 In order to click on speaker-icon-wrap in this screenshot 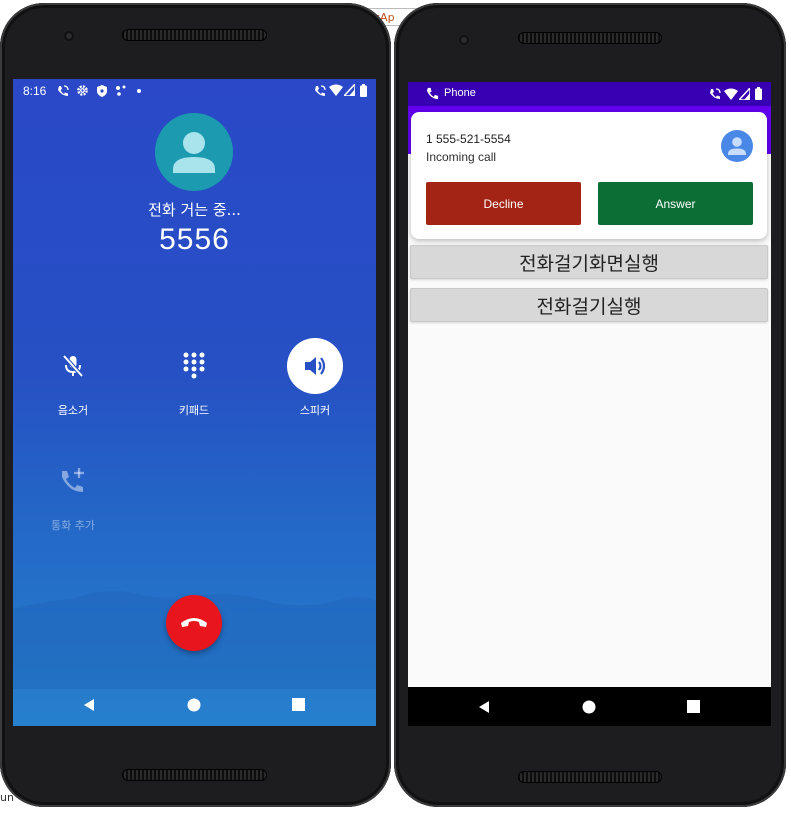, I will do `click(315, 366)`.